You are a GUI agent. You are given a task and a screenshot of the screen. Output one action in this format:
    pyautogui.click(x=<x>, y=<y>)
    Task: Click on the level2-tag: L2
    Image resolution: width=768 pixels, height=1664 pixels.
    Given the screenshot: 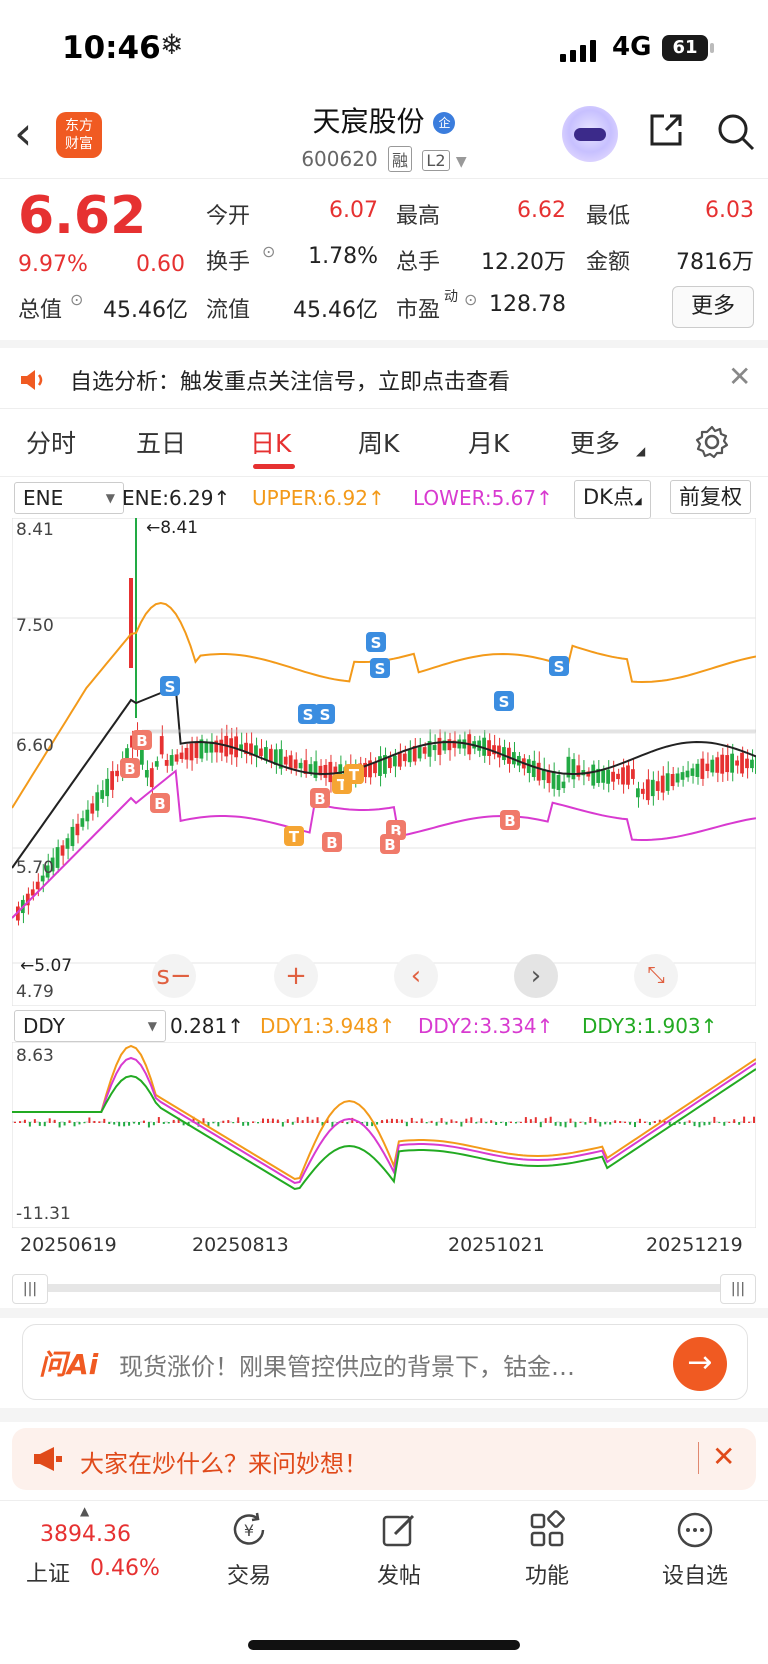 What is the action you would take?
    pyautogui.click(x=436, y=160)
    